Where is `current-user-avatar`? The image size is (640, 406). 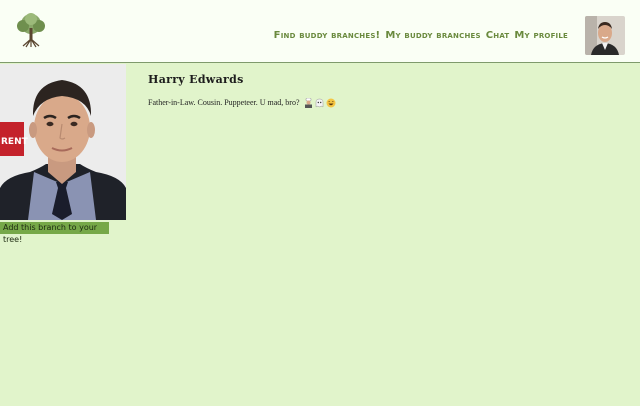
current-user-avatar is located at coordinates (605, 35).